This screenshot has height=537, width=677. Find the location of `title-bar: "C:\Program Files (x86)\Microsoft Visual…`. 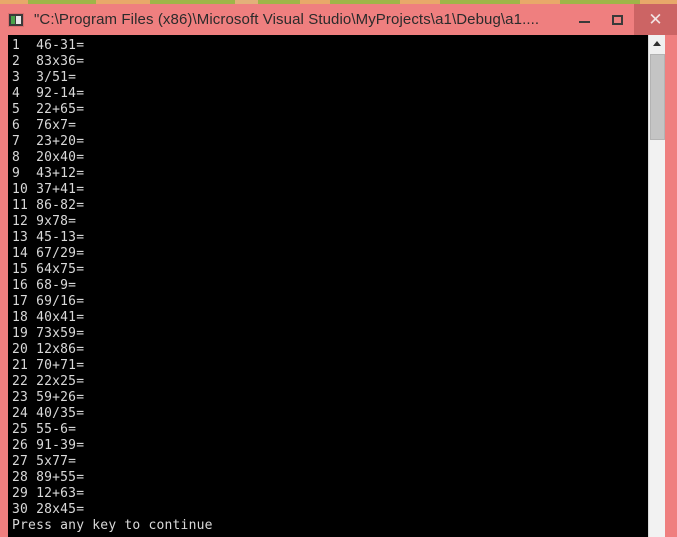

title-bar: "C:\Program Files (x86)\Microsoft Visual… is located at coordinates (338, 19).